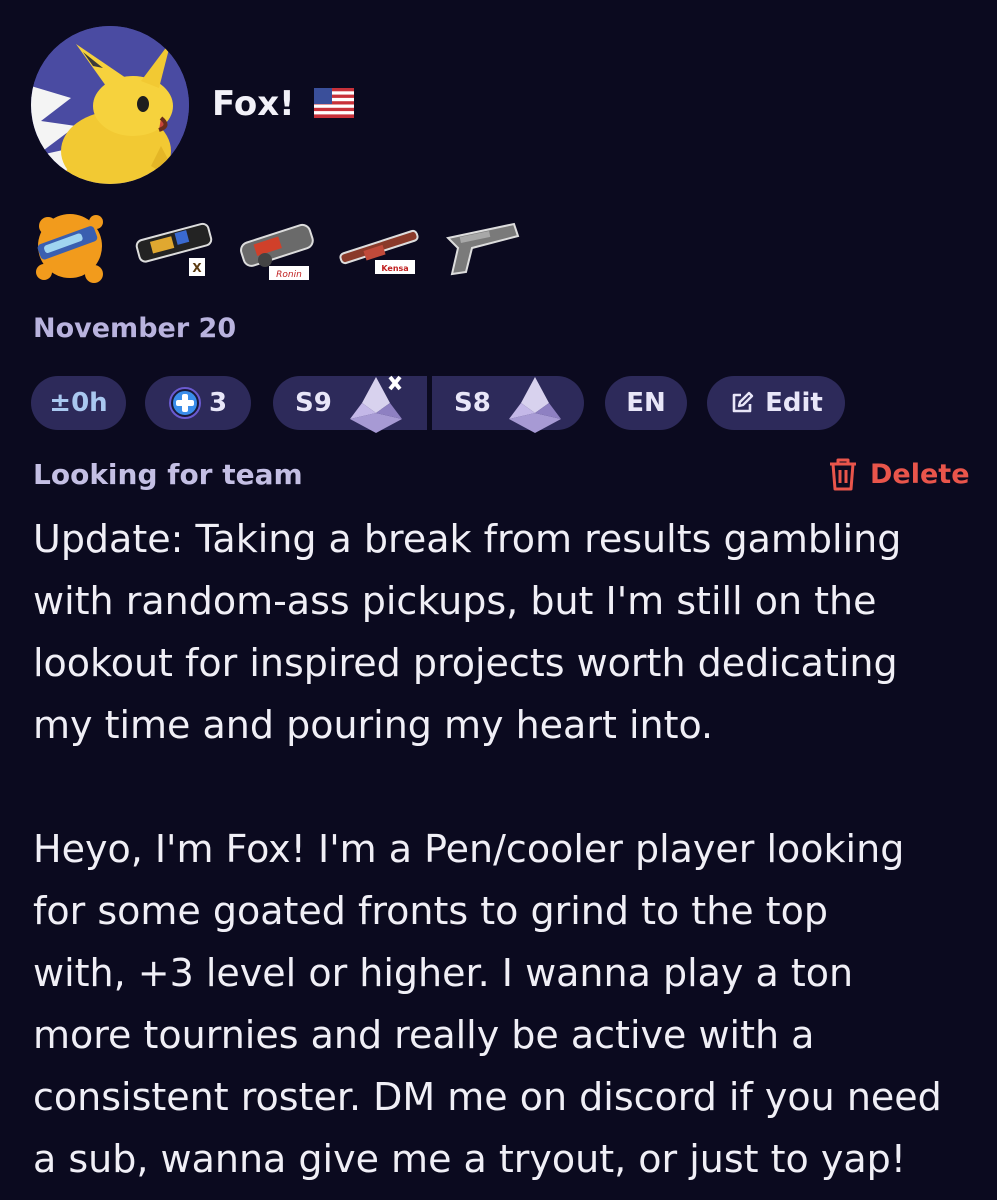 The image size is (997, 1200). I want to click on season-label: S8, so click(472, 403).